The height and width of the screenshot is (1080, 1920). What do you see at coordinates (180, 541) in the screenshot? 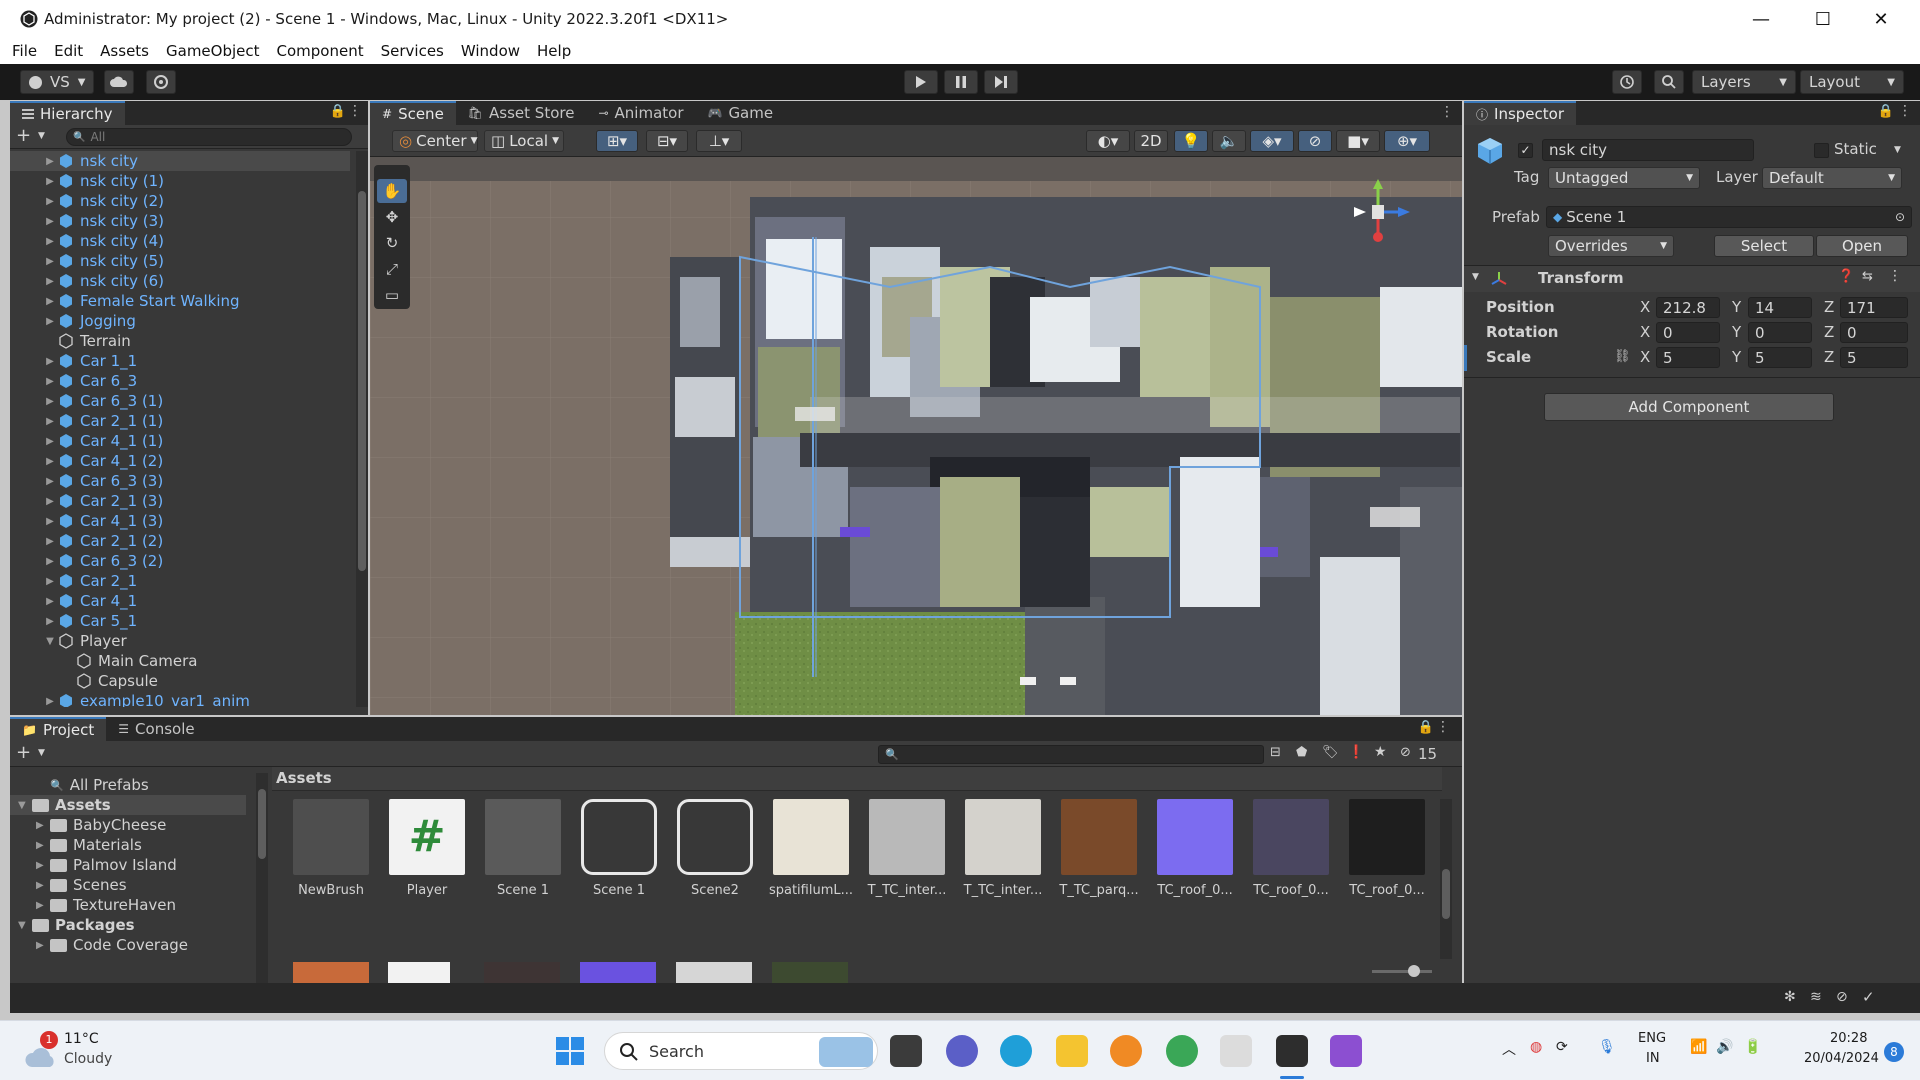
I see `hierarchy-item: ▶ Car 2_1 (2)` at bounding box center [180, 541].